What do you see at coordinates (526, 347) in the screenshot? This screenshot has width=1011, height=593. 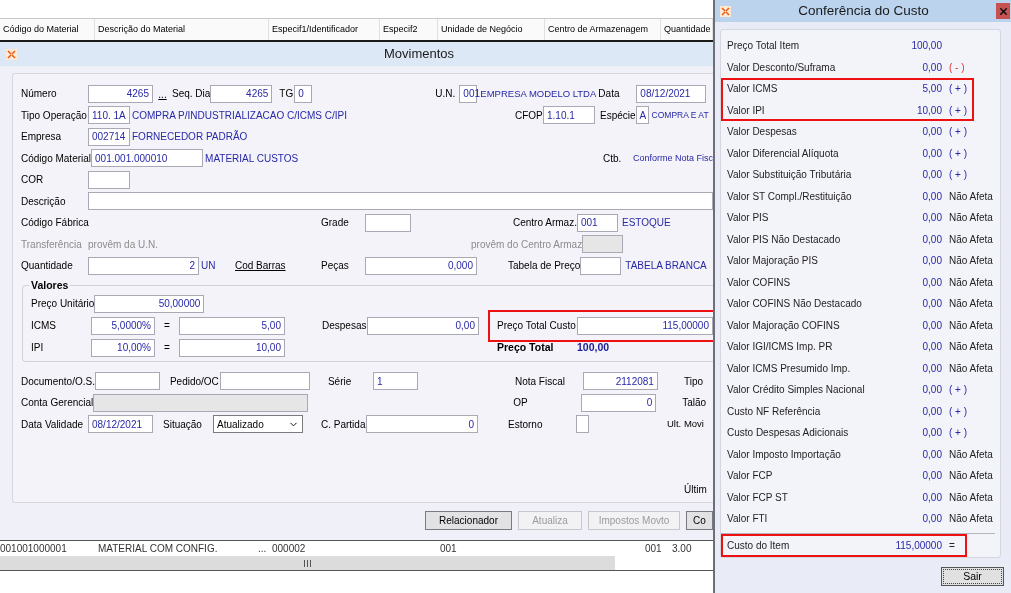 I see `total-label: Preço Total` at bounding box center [526, 347].